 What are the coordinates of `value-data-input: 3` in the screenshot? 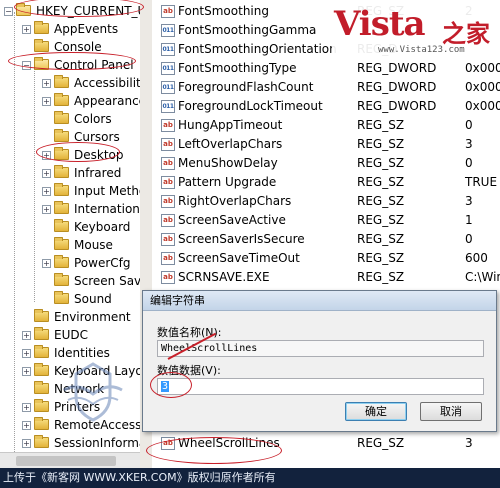 It's located at (320, 386).